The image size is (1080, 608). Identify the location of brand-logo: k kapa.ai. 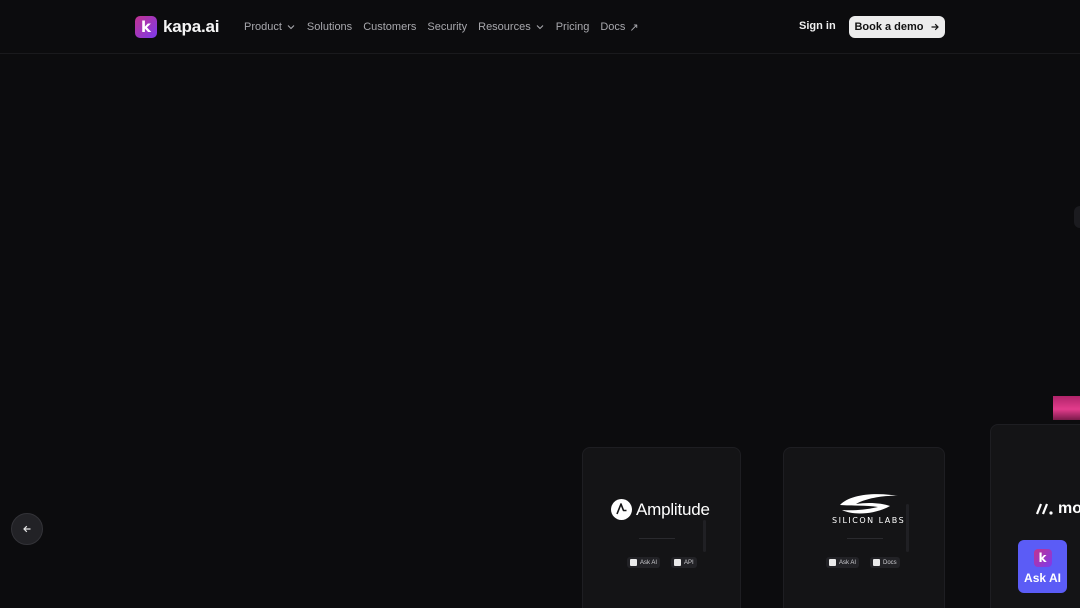
(177, 27).